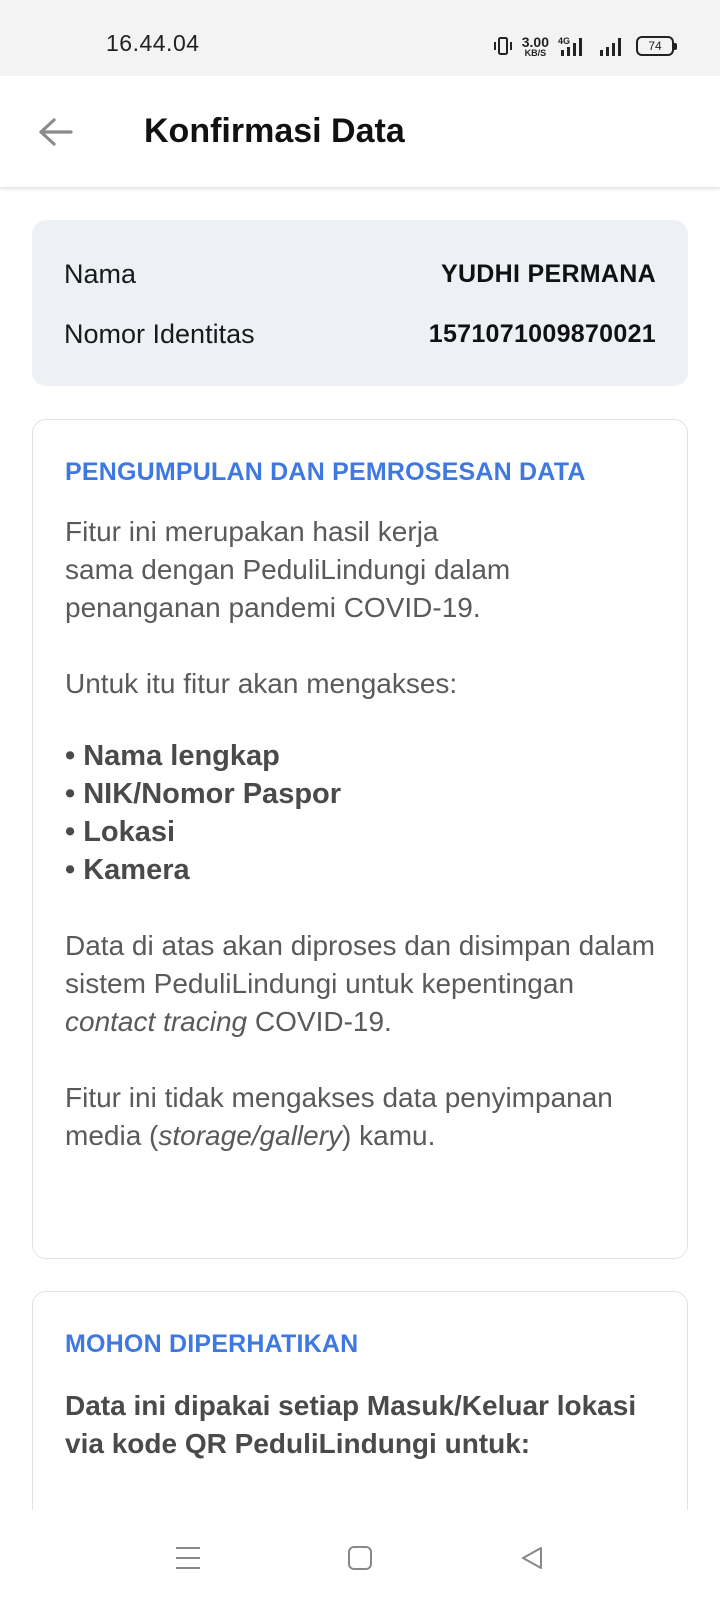  I want to click on status-bar: 16.44.04 3.00 KB/S 4G 74, so click(360, 38).